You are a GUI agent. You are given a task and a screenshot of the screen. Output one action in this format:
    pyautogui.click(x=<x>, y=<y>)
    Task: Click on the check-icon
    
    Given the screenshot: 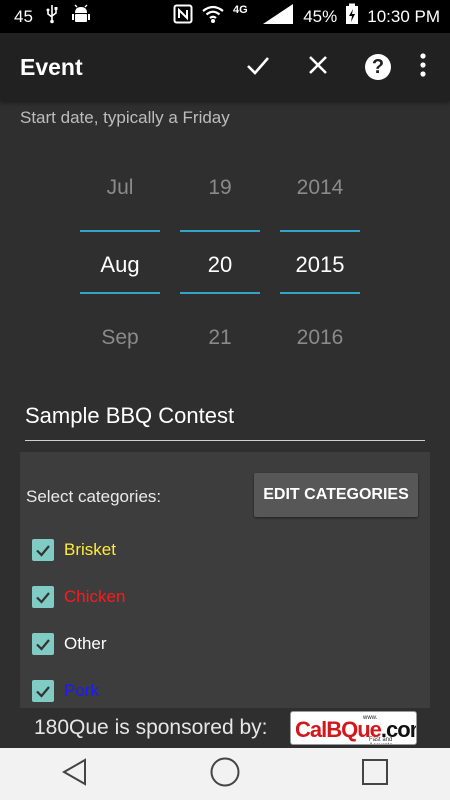 What is the action you would take?
    pyautogui.click(x=258, y=67)
    